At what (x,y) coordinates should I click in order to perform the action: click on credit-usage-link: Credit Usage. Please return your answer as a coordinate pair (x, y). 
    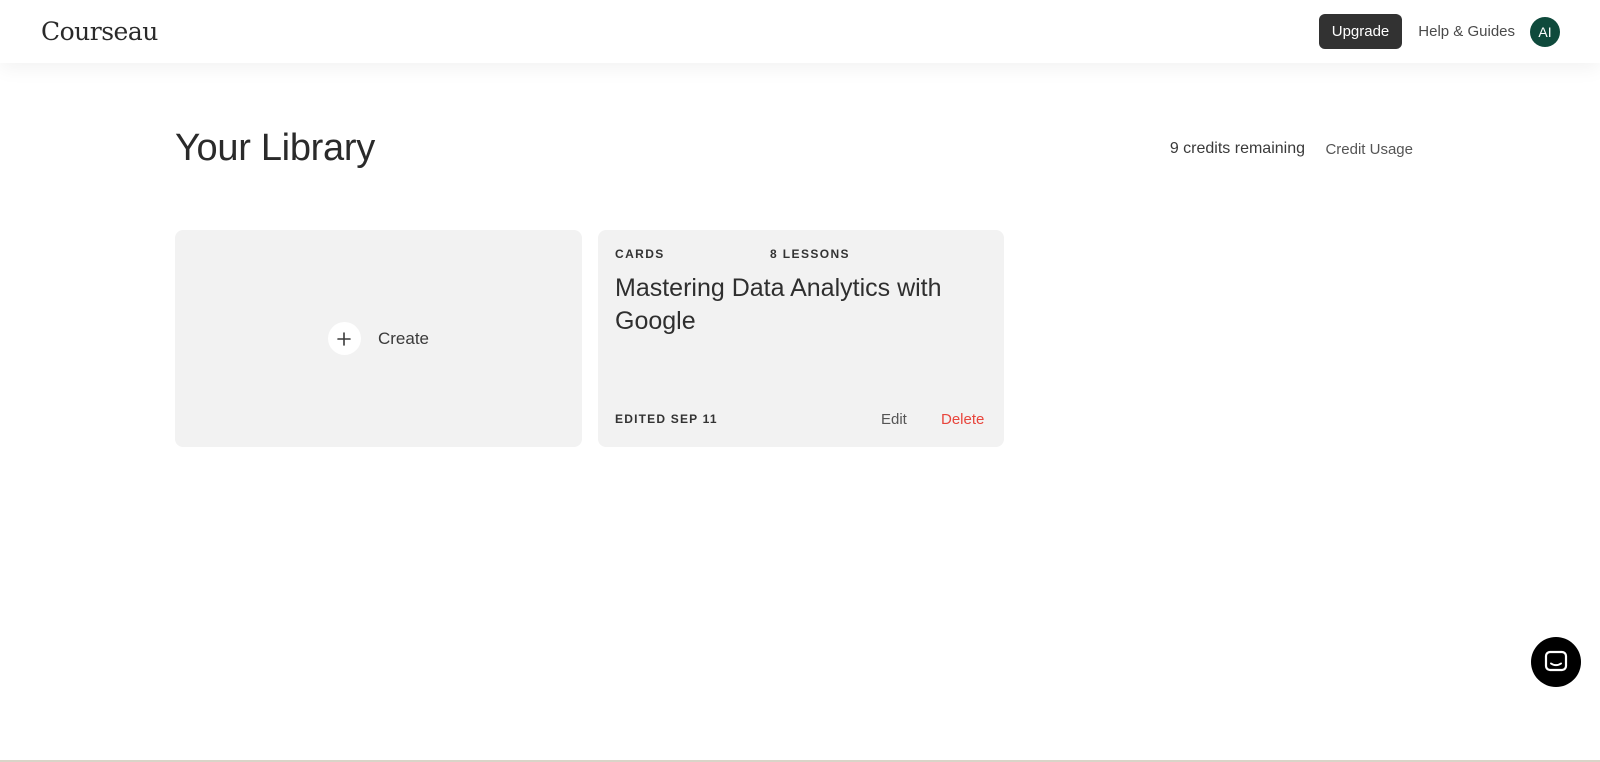
    Looking at the image, I should click on (1369, 149).